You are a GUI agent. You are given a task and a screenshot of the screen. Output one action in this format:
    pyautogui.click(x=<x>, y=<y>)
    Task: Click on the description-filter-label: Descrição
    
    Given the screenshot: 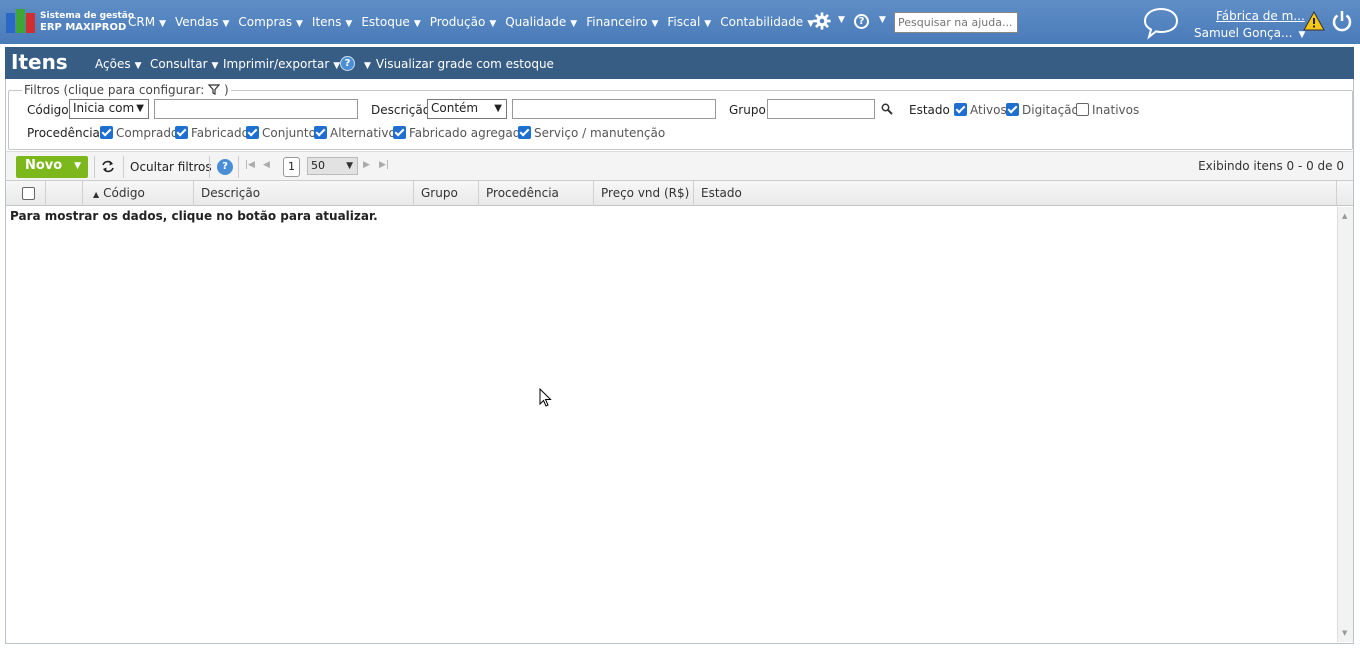 What is the action you would take?
    pyautogui.click(x=401, y=110)
    